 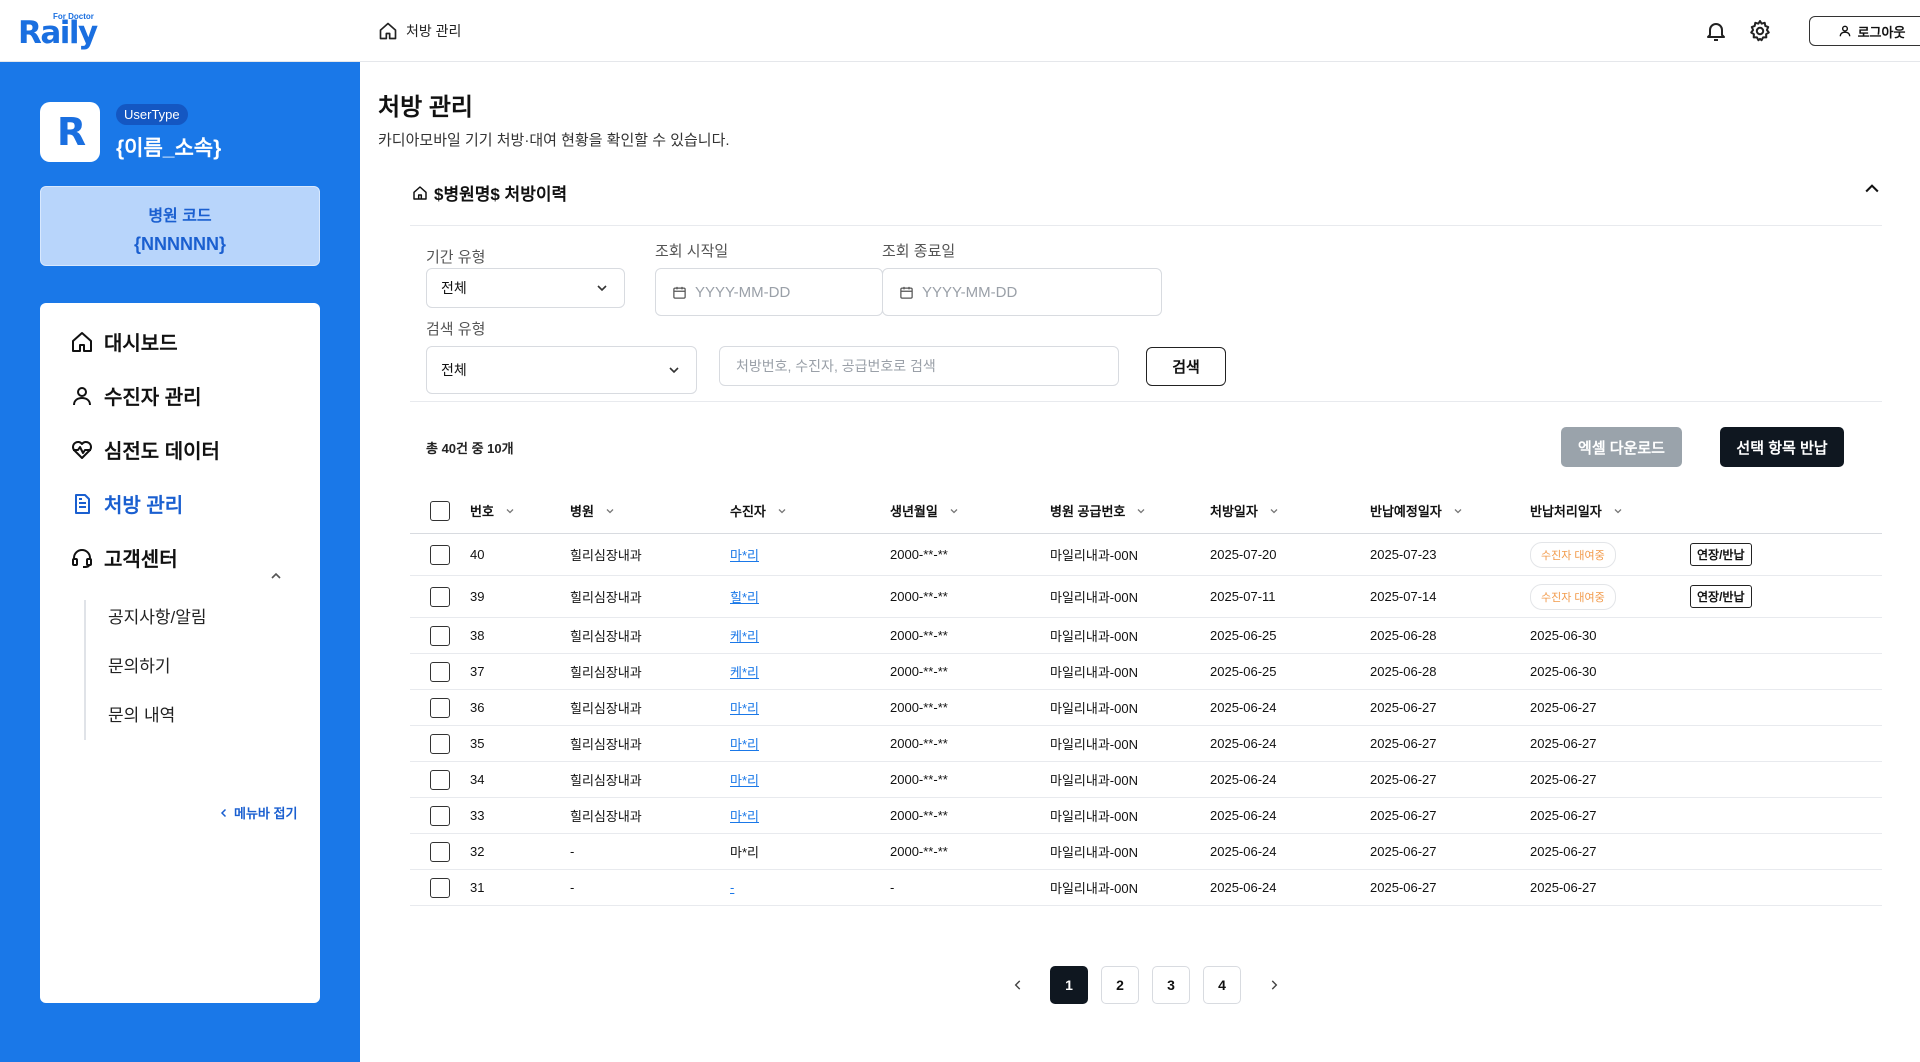 I want to click on start-date-field: YYYY-MM-DD, so click(x=769, y=292).